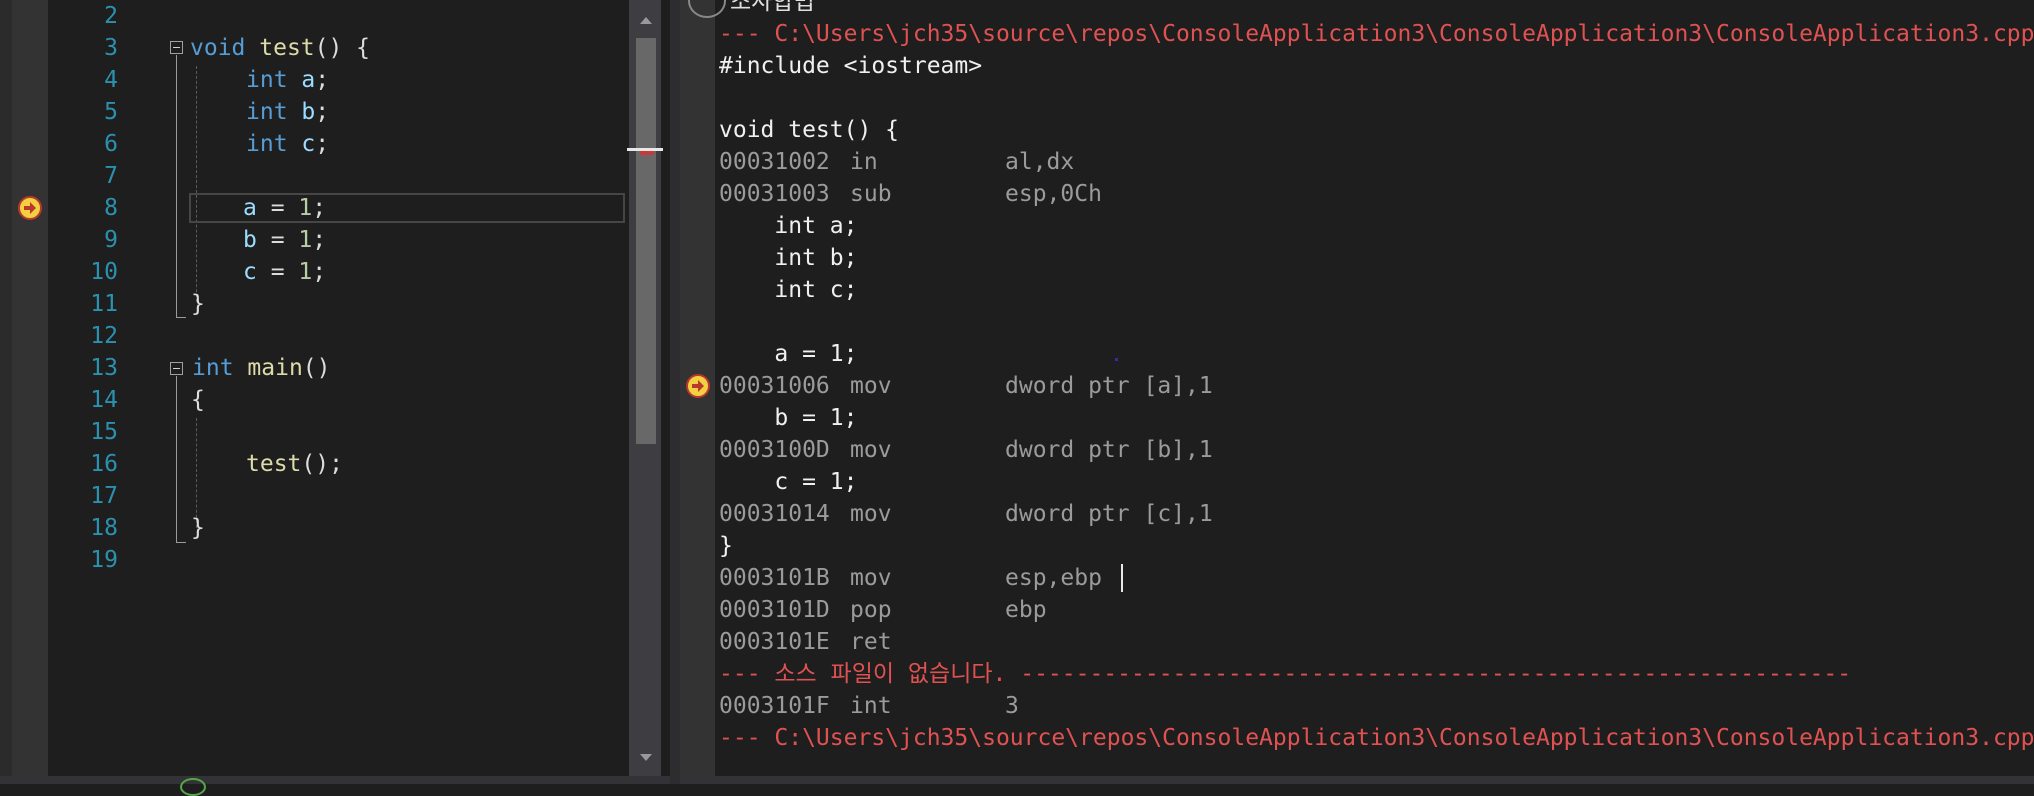  I want to click on line-number: 11, so click(104, 304).